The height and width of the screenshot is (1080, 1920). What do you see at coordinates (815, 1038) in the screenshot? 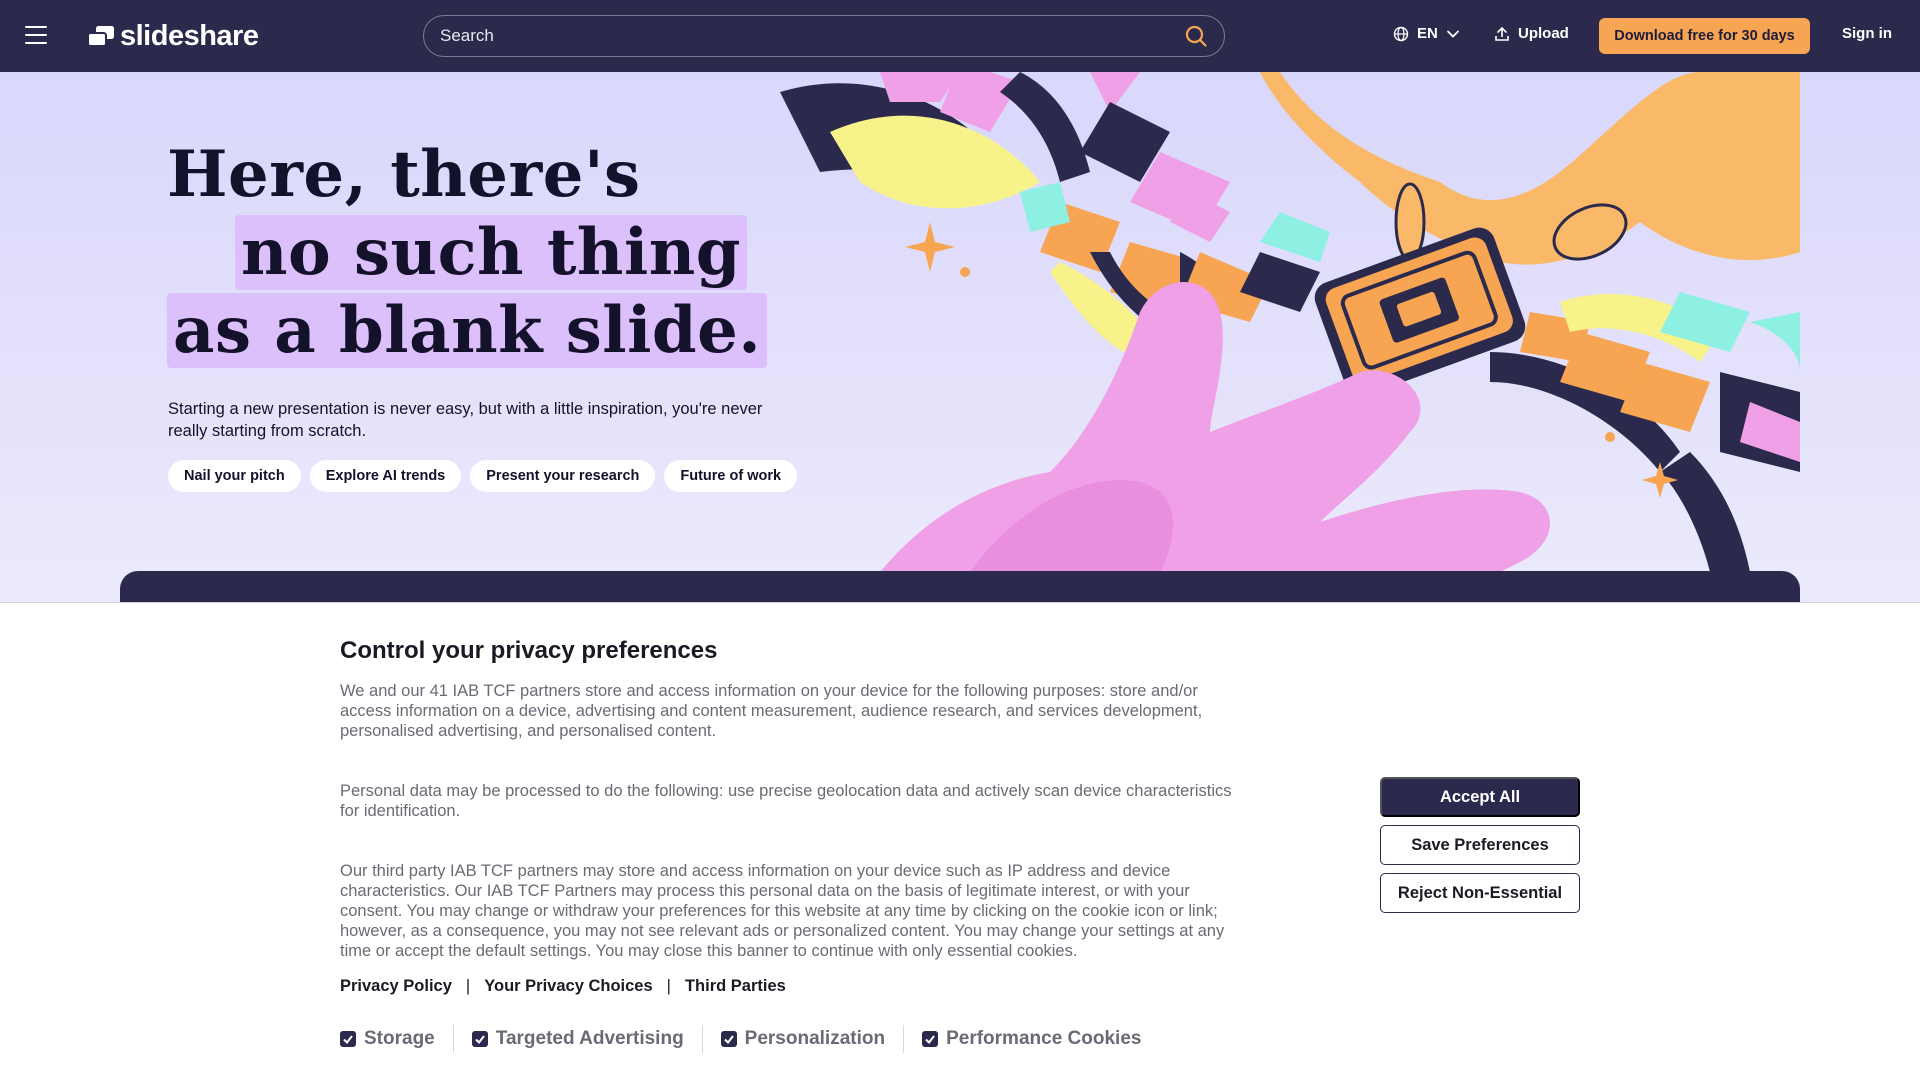
I see `checkbox-label: Personalization` at bounding box center [815, 1038].